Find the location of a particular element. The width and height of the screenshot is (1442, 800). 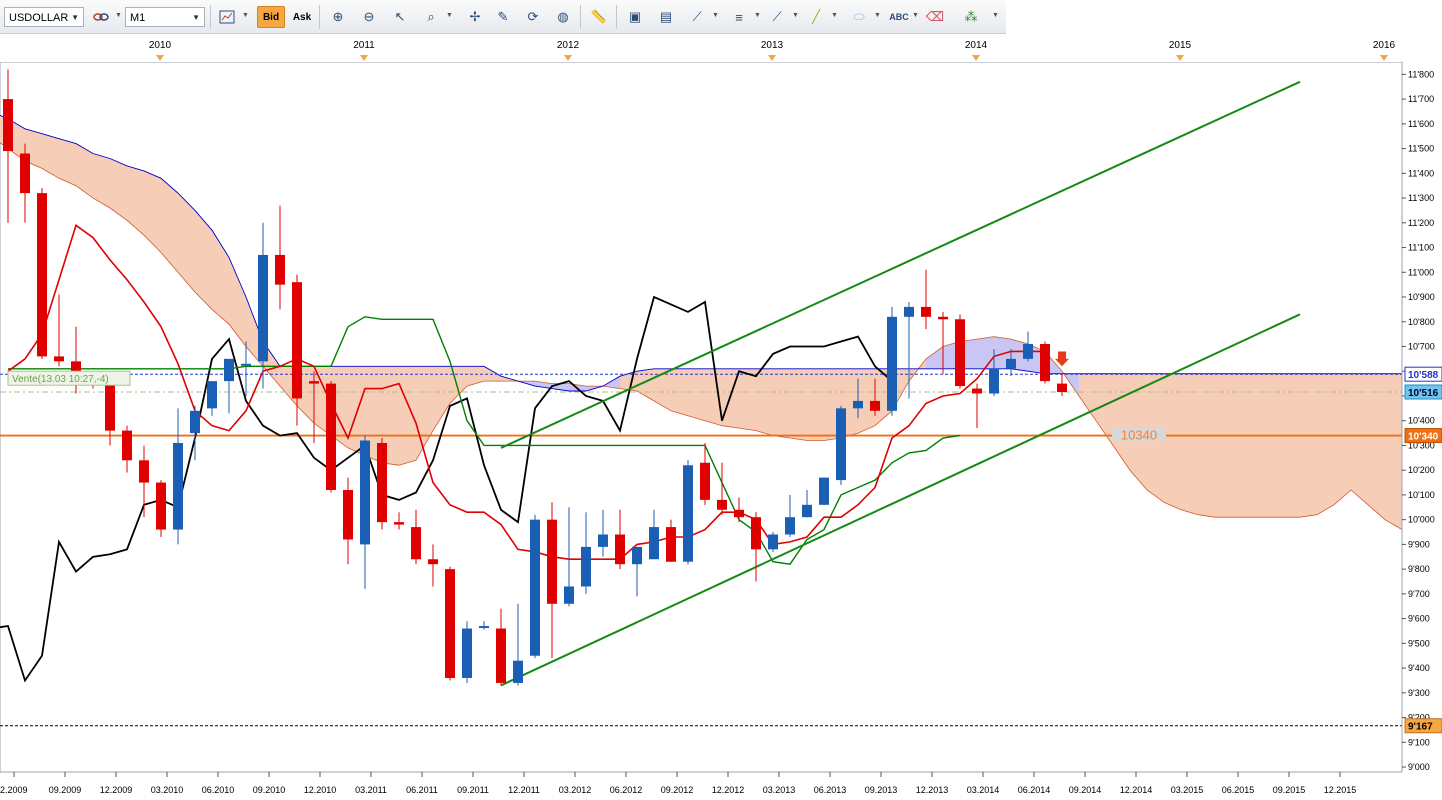

date-label: 12.2015 is located at coordinates (1340, 790).